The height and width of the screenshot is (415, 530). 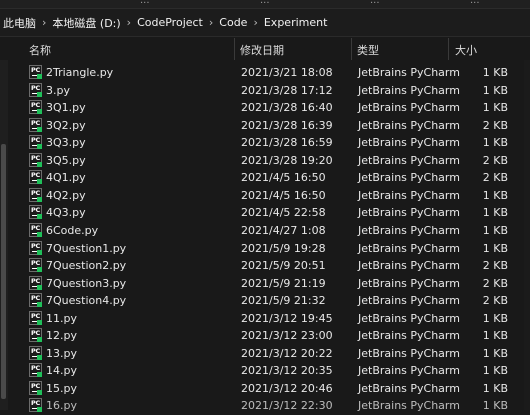 What do you see at coordinates (287, 318) in the screenshot?
I see `file-modified-date: 2021/3/12 19:45` at bounding box center [287, 318].